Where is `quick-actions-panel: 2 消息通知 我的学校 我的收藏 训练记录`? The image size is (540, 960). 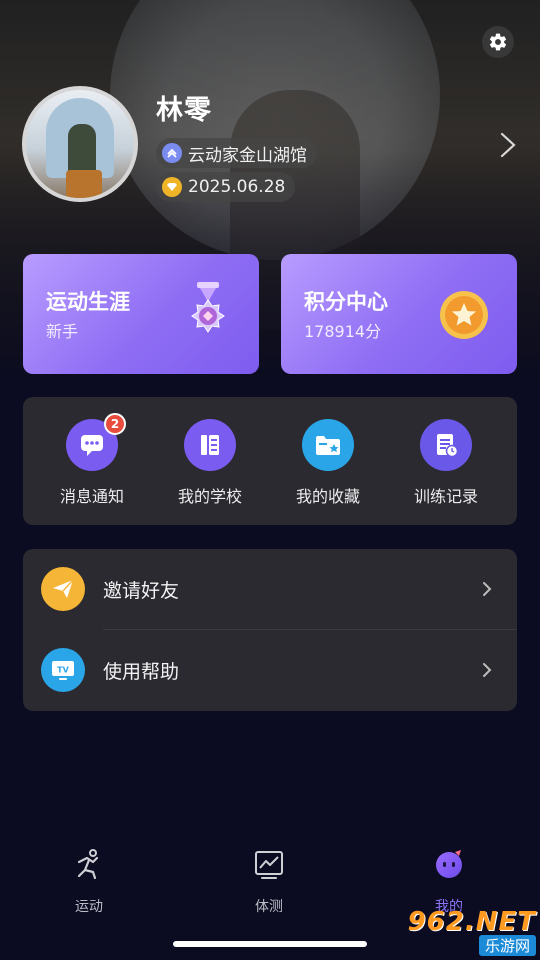
quick-actions-panel: 2 消息通知 我的学校 我的收藏 训练记录 is located at coordinates (270, 461).